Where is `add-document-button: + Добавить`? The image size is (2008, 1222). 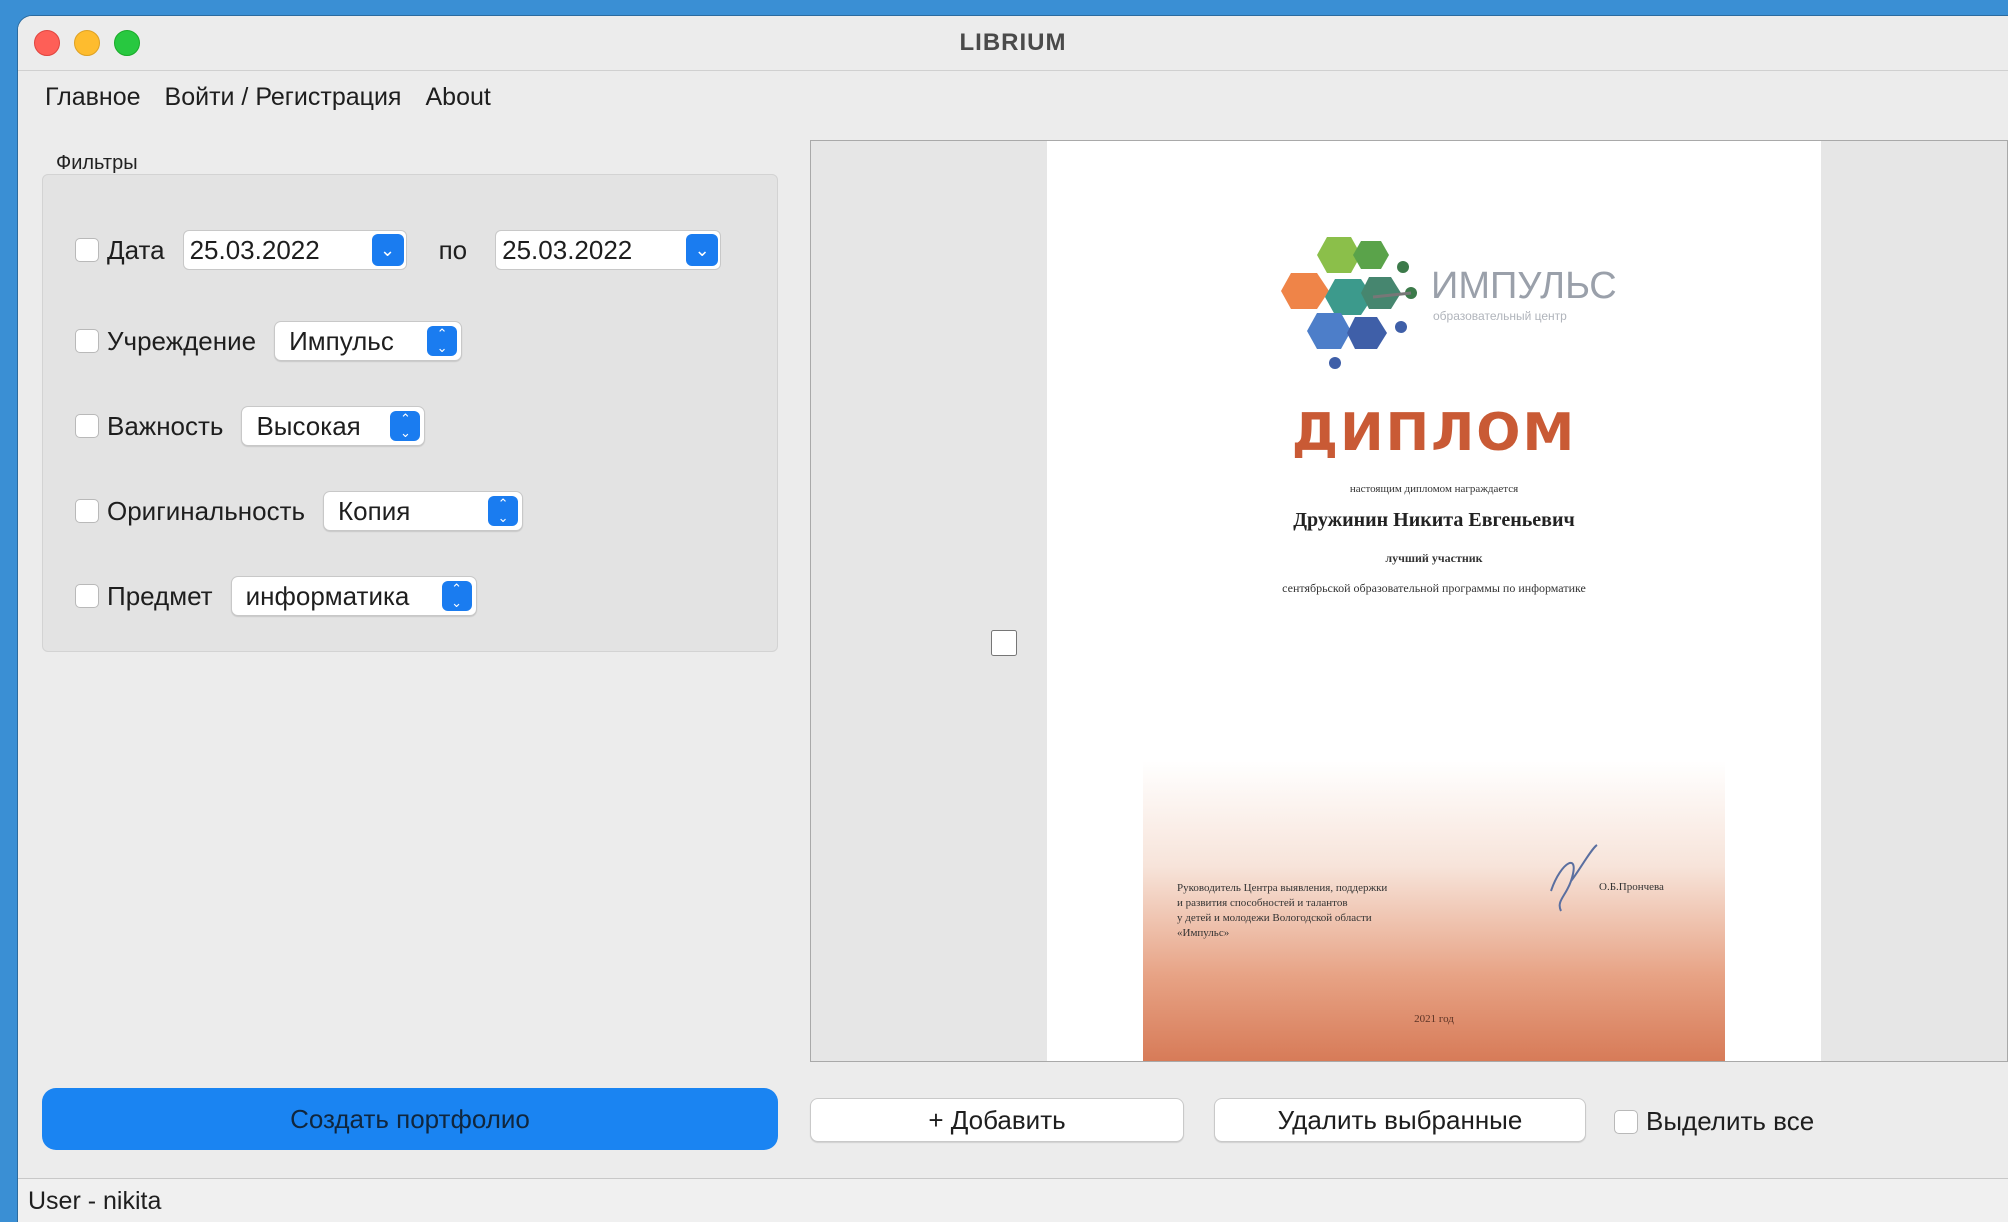 add-document-button: + Добавить is located at coordinates (997, 1120).